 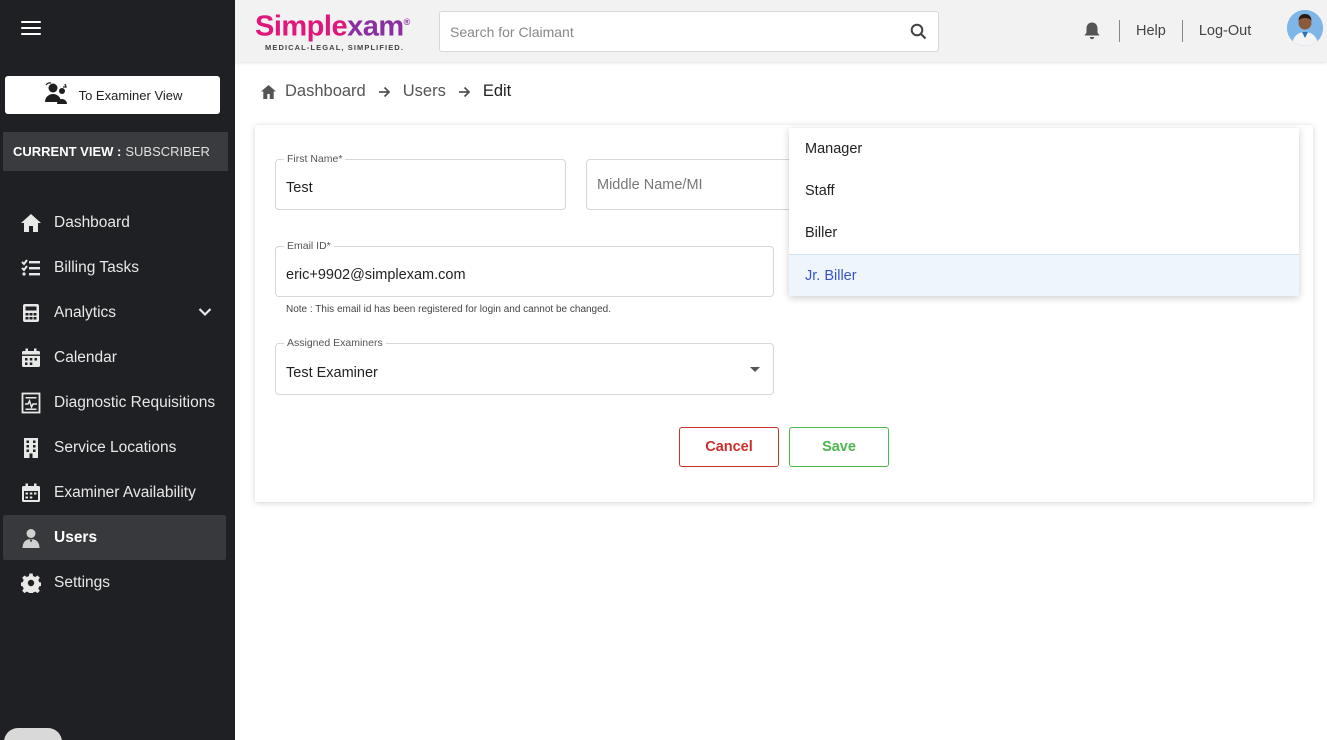 I want to click on current-view-value: SUBSCRIBER, so click(x=167, y=151).